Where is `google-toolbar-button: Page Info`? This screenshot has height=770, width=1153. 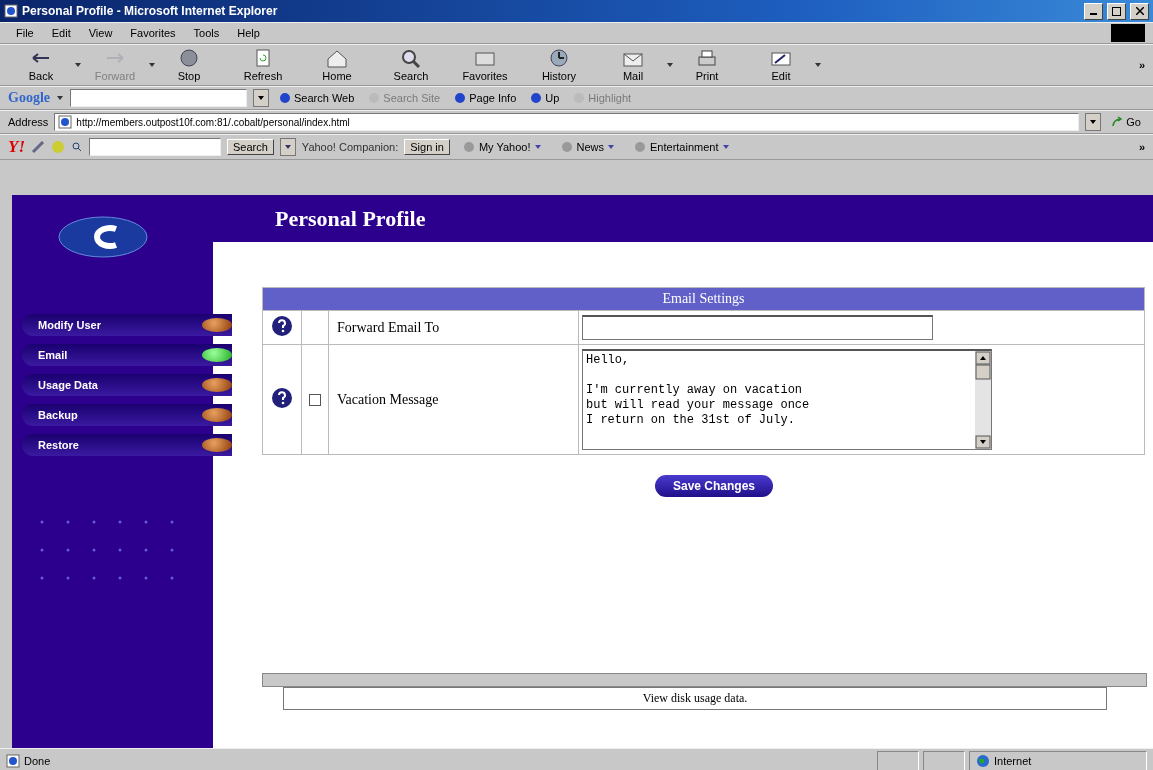
google-toolbar-button: Page Info is located at coordinates (485, 98).